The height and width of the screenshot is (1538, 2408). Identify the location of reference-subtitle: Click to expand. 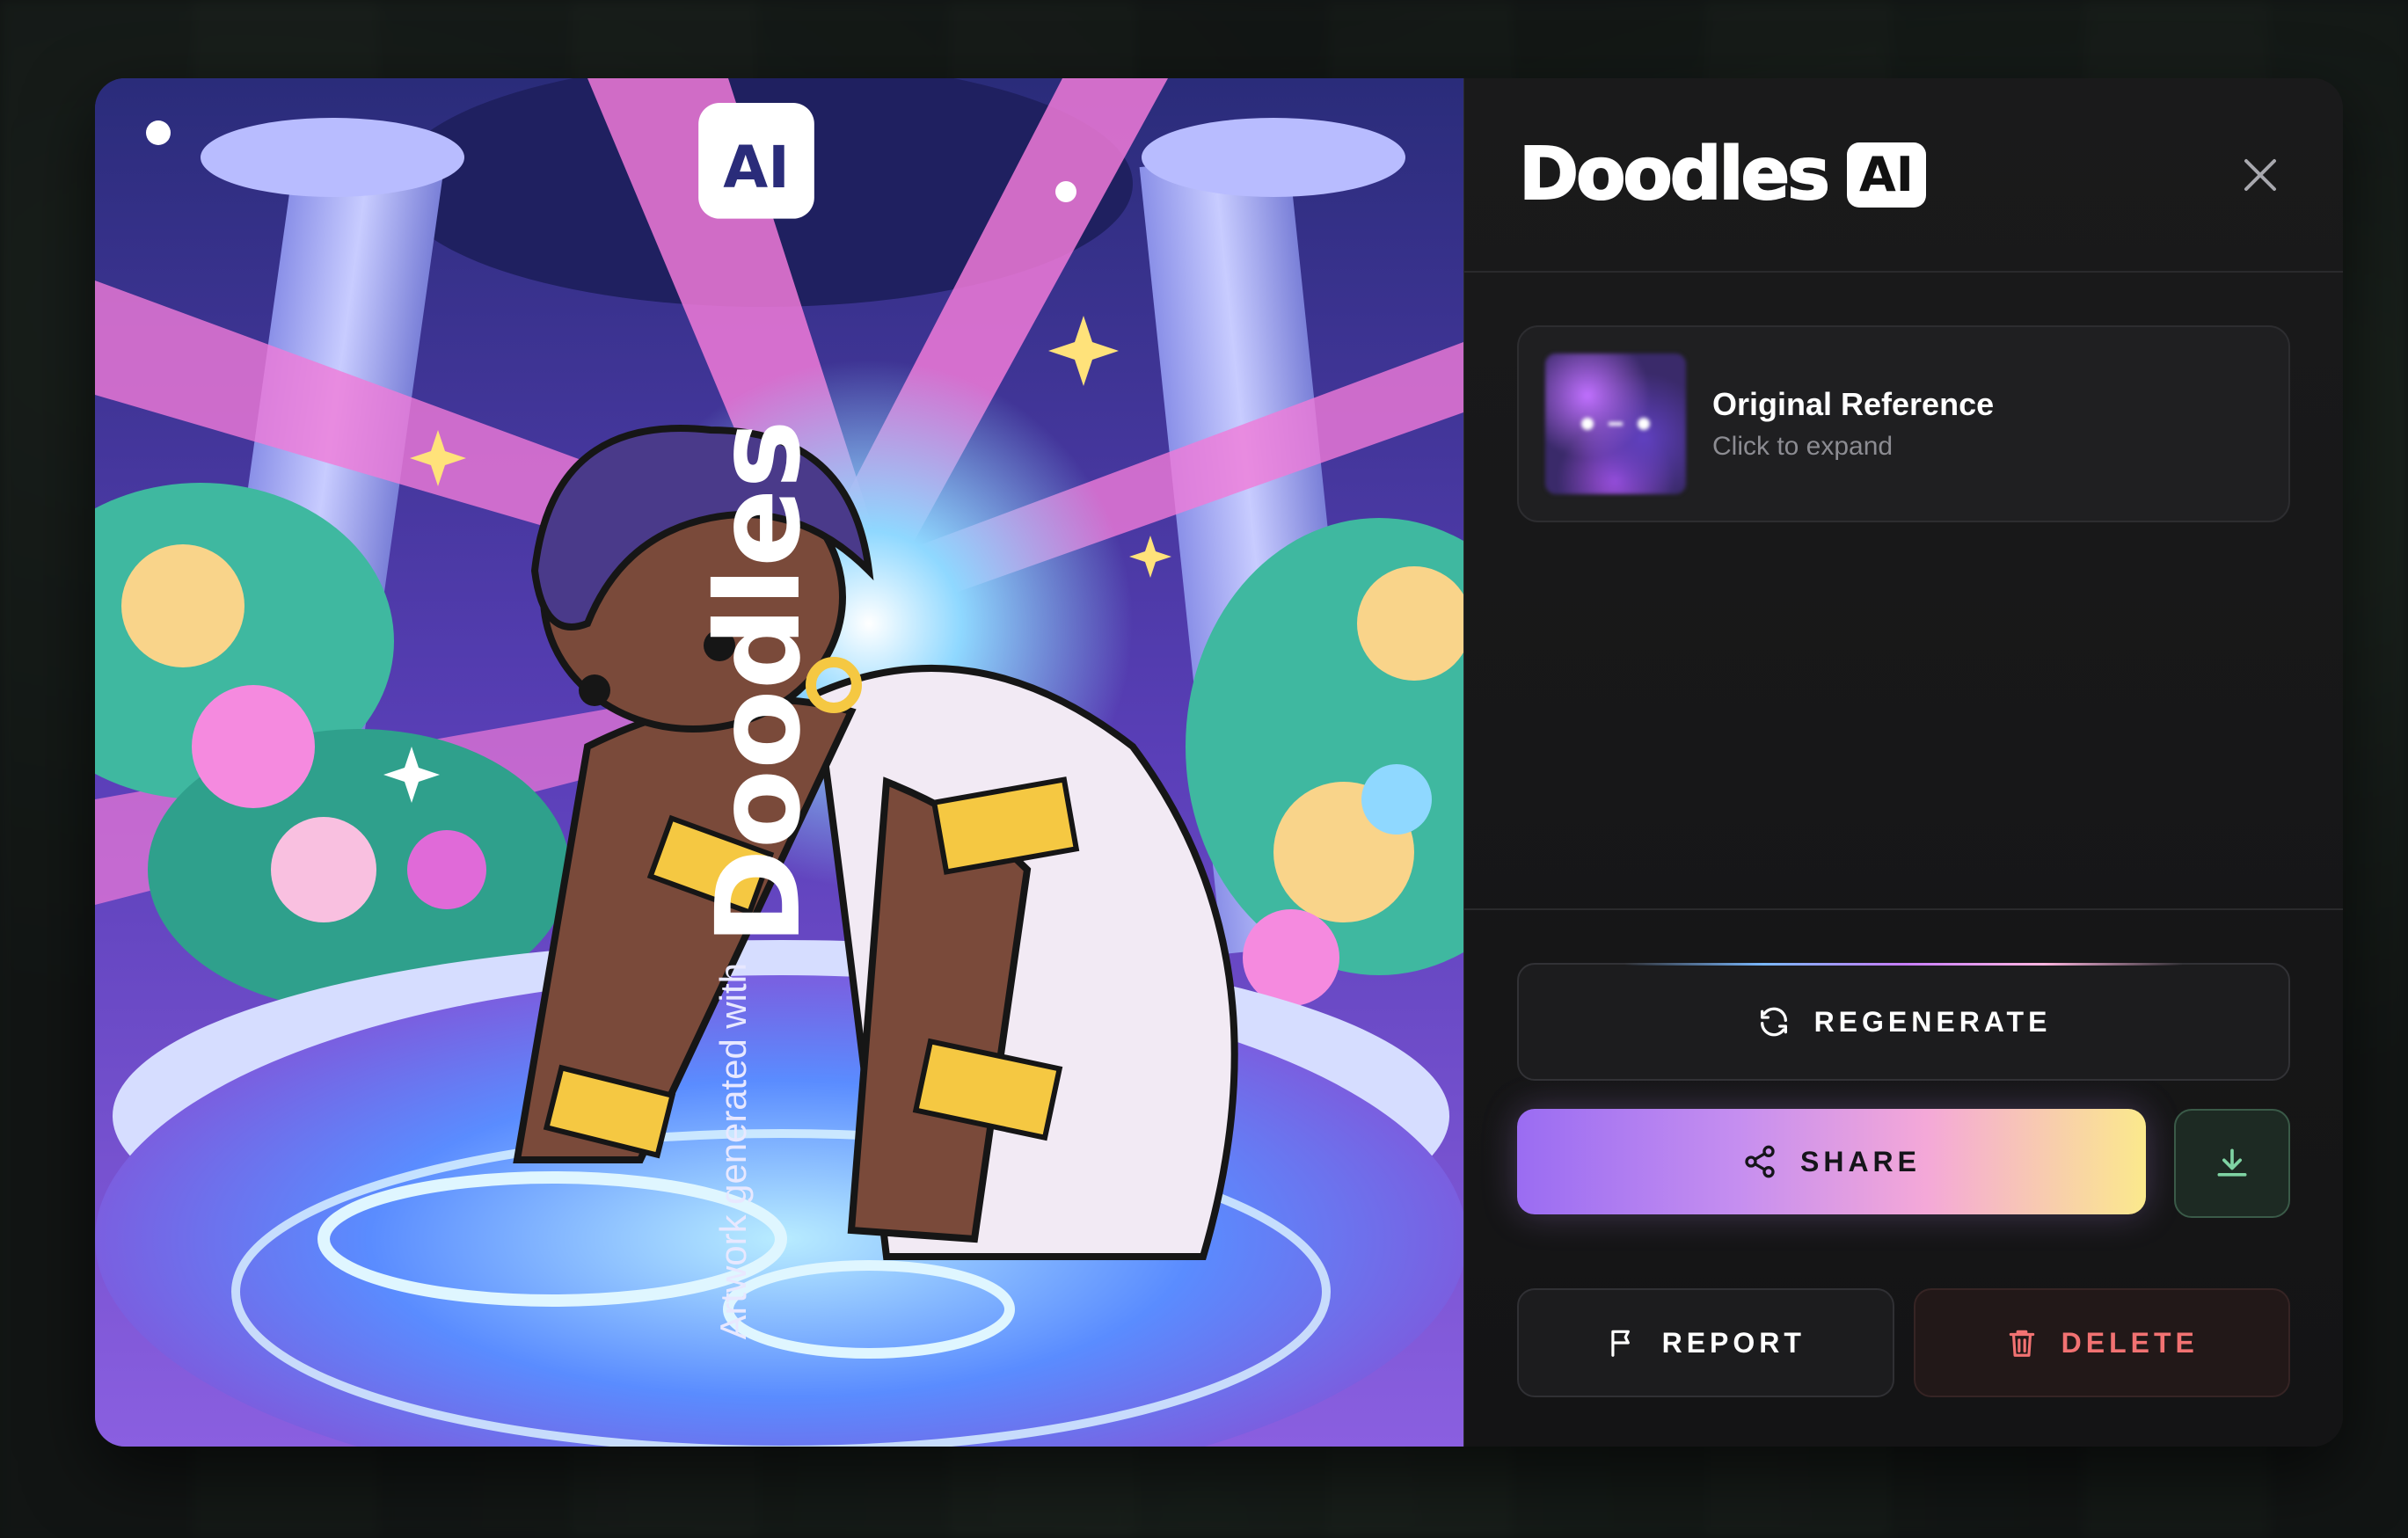
(1803, 447).